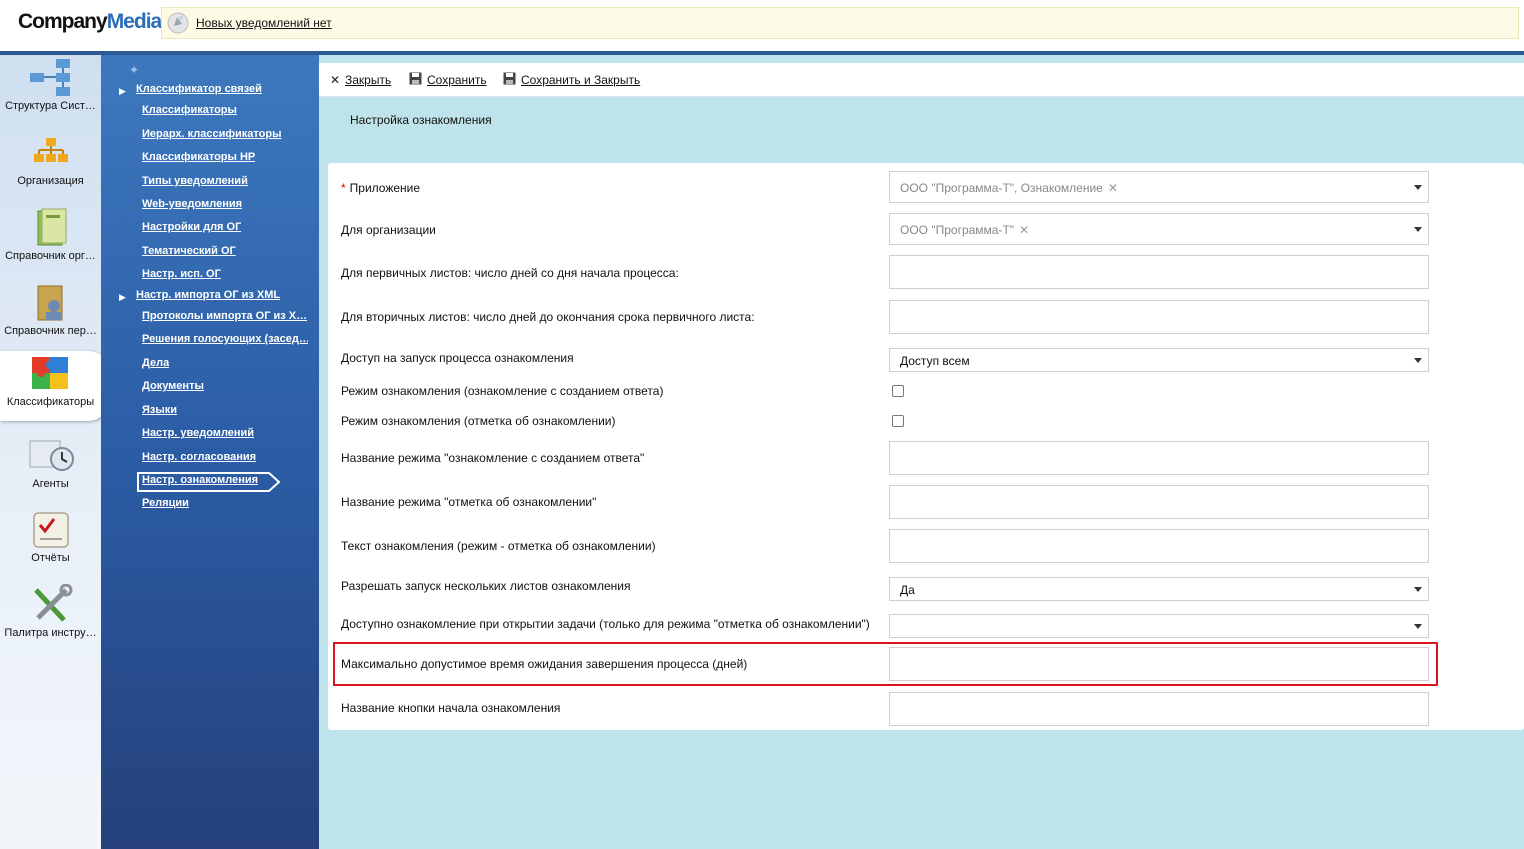  What do you see at coordinates (1001, 188) in the screenshot?
I see `application-value: ООО "Программа-Т", Ознакомление` at bounding box center [1001, 188].